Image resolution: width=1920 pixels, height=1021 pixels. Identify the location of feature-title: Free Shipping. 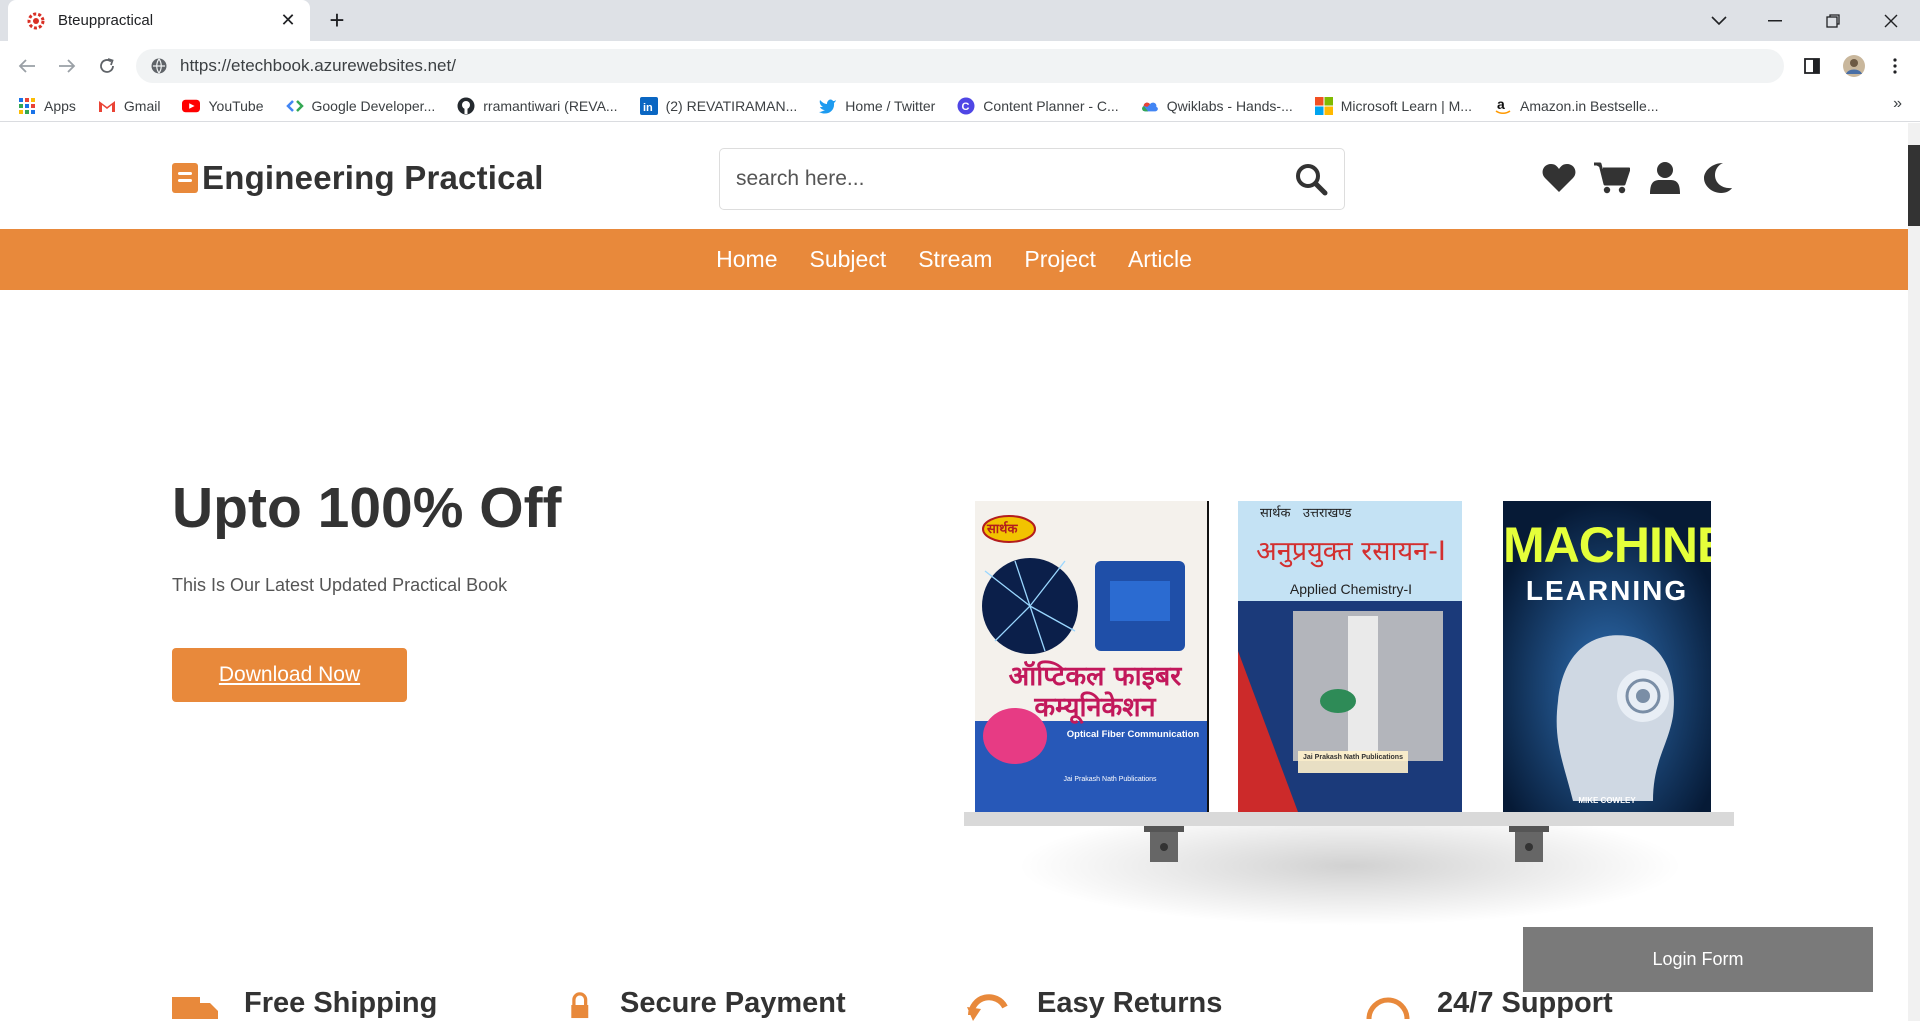
(341, 1003).